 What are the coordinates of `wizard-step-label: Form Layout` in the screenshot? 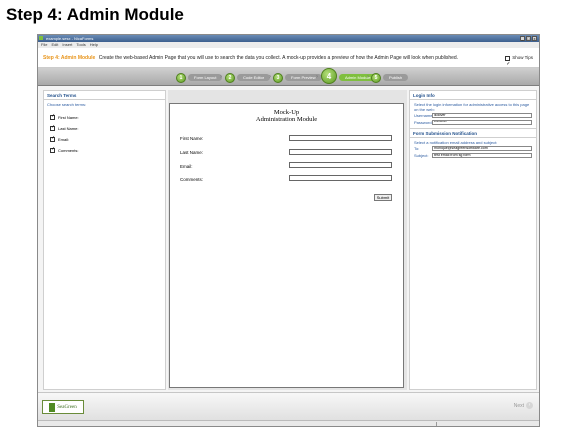 It's located at (205, 77).